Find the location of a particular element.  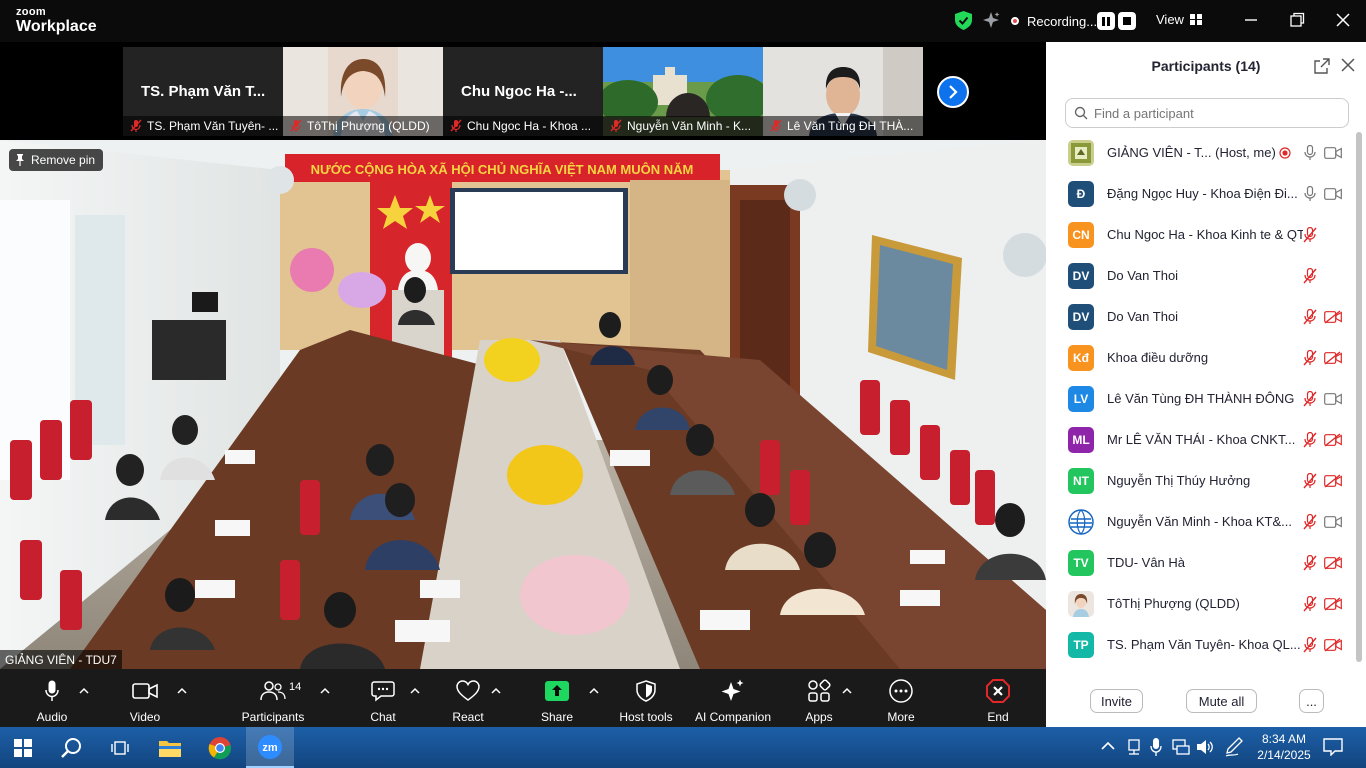

participant-list-scrollbar is located at coordinates (1359, 397).